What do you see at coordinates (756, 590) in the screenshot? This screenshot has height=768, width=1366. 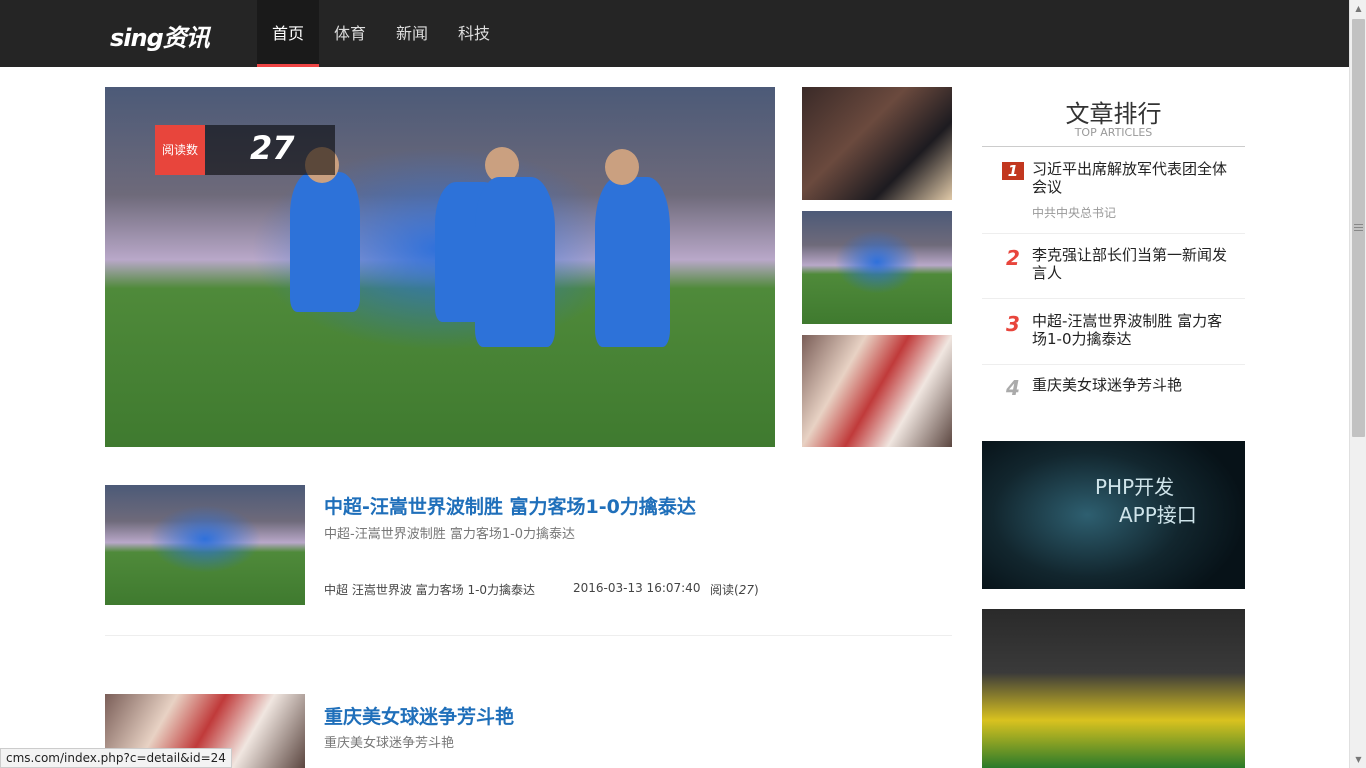 I see `article-read-close: )` at bounding box center [756, 590].